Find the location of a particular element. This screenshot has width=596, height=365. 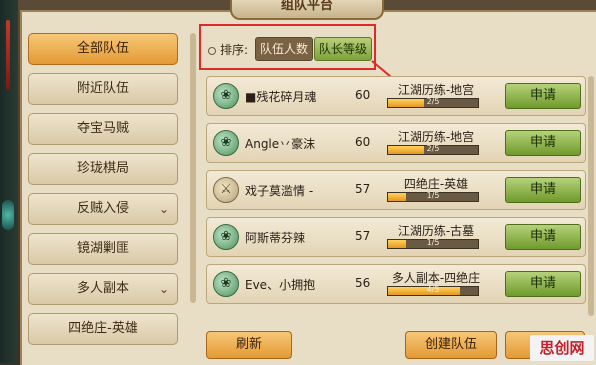

sidebar-item: 附近队伍 is located at coordinates (103, 89).